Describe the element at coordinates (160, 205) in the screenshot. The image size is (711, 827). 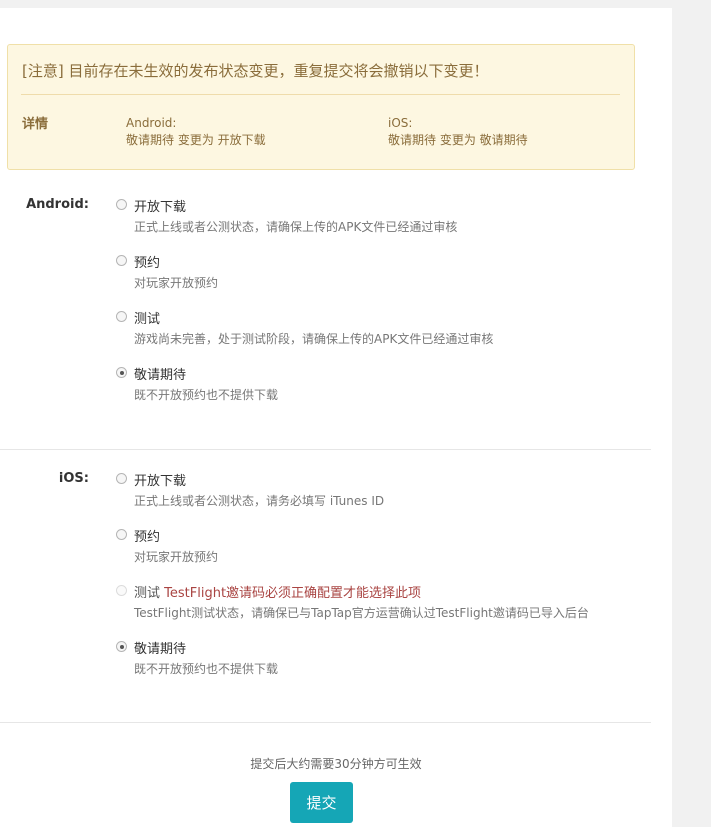
I see `android-option-title: 开放下载` at that location.